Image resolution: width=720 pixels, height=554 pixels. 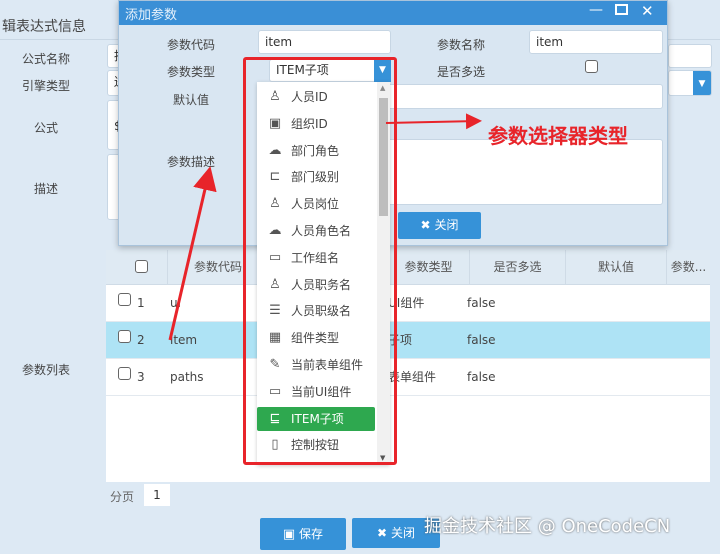 I want to click on arrow-to-label, so click(x=433, y=121).